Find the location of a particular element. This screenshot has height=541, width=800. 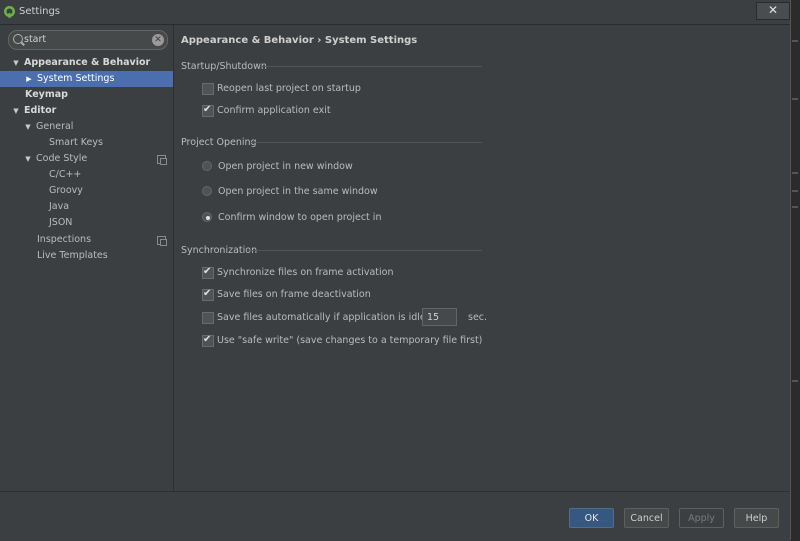

title-bar: Settings ✕ is located at coordinates (395, 12).